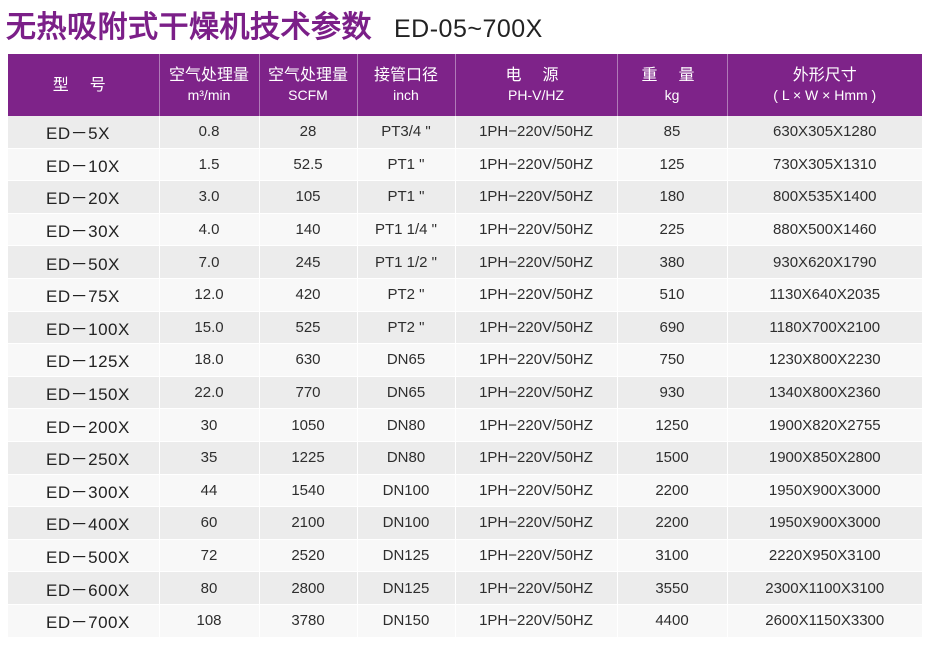  What do you see at coordinates (824, 74) in the screenshot?
I see `header-label: 外形尺寸` at bounding box center [824, 74].